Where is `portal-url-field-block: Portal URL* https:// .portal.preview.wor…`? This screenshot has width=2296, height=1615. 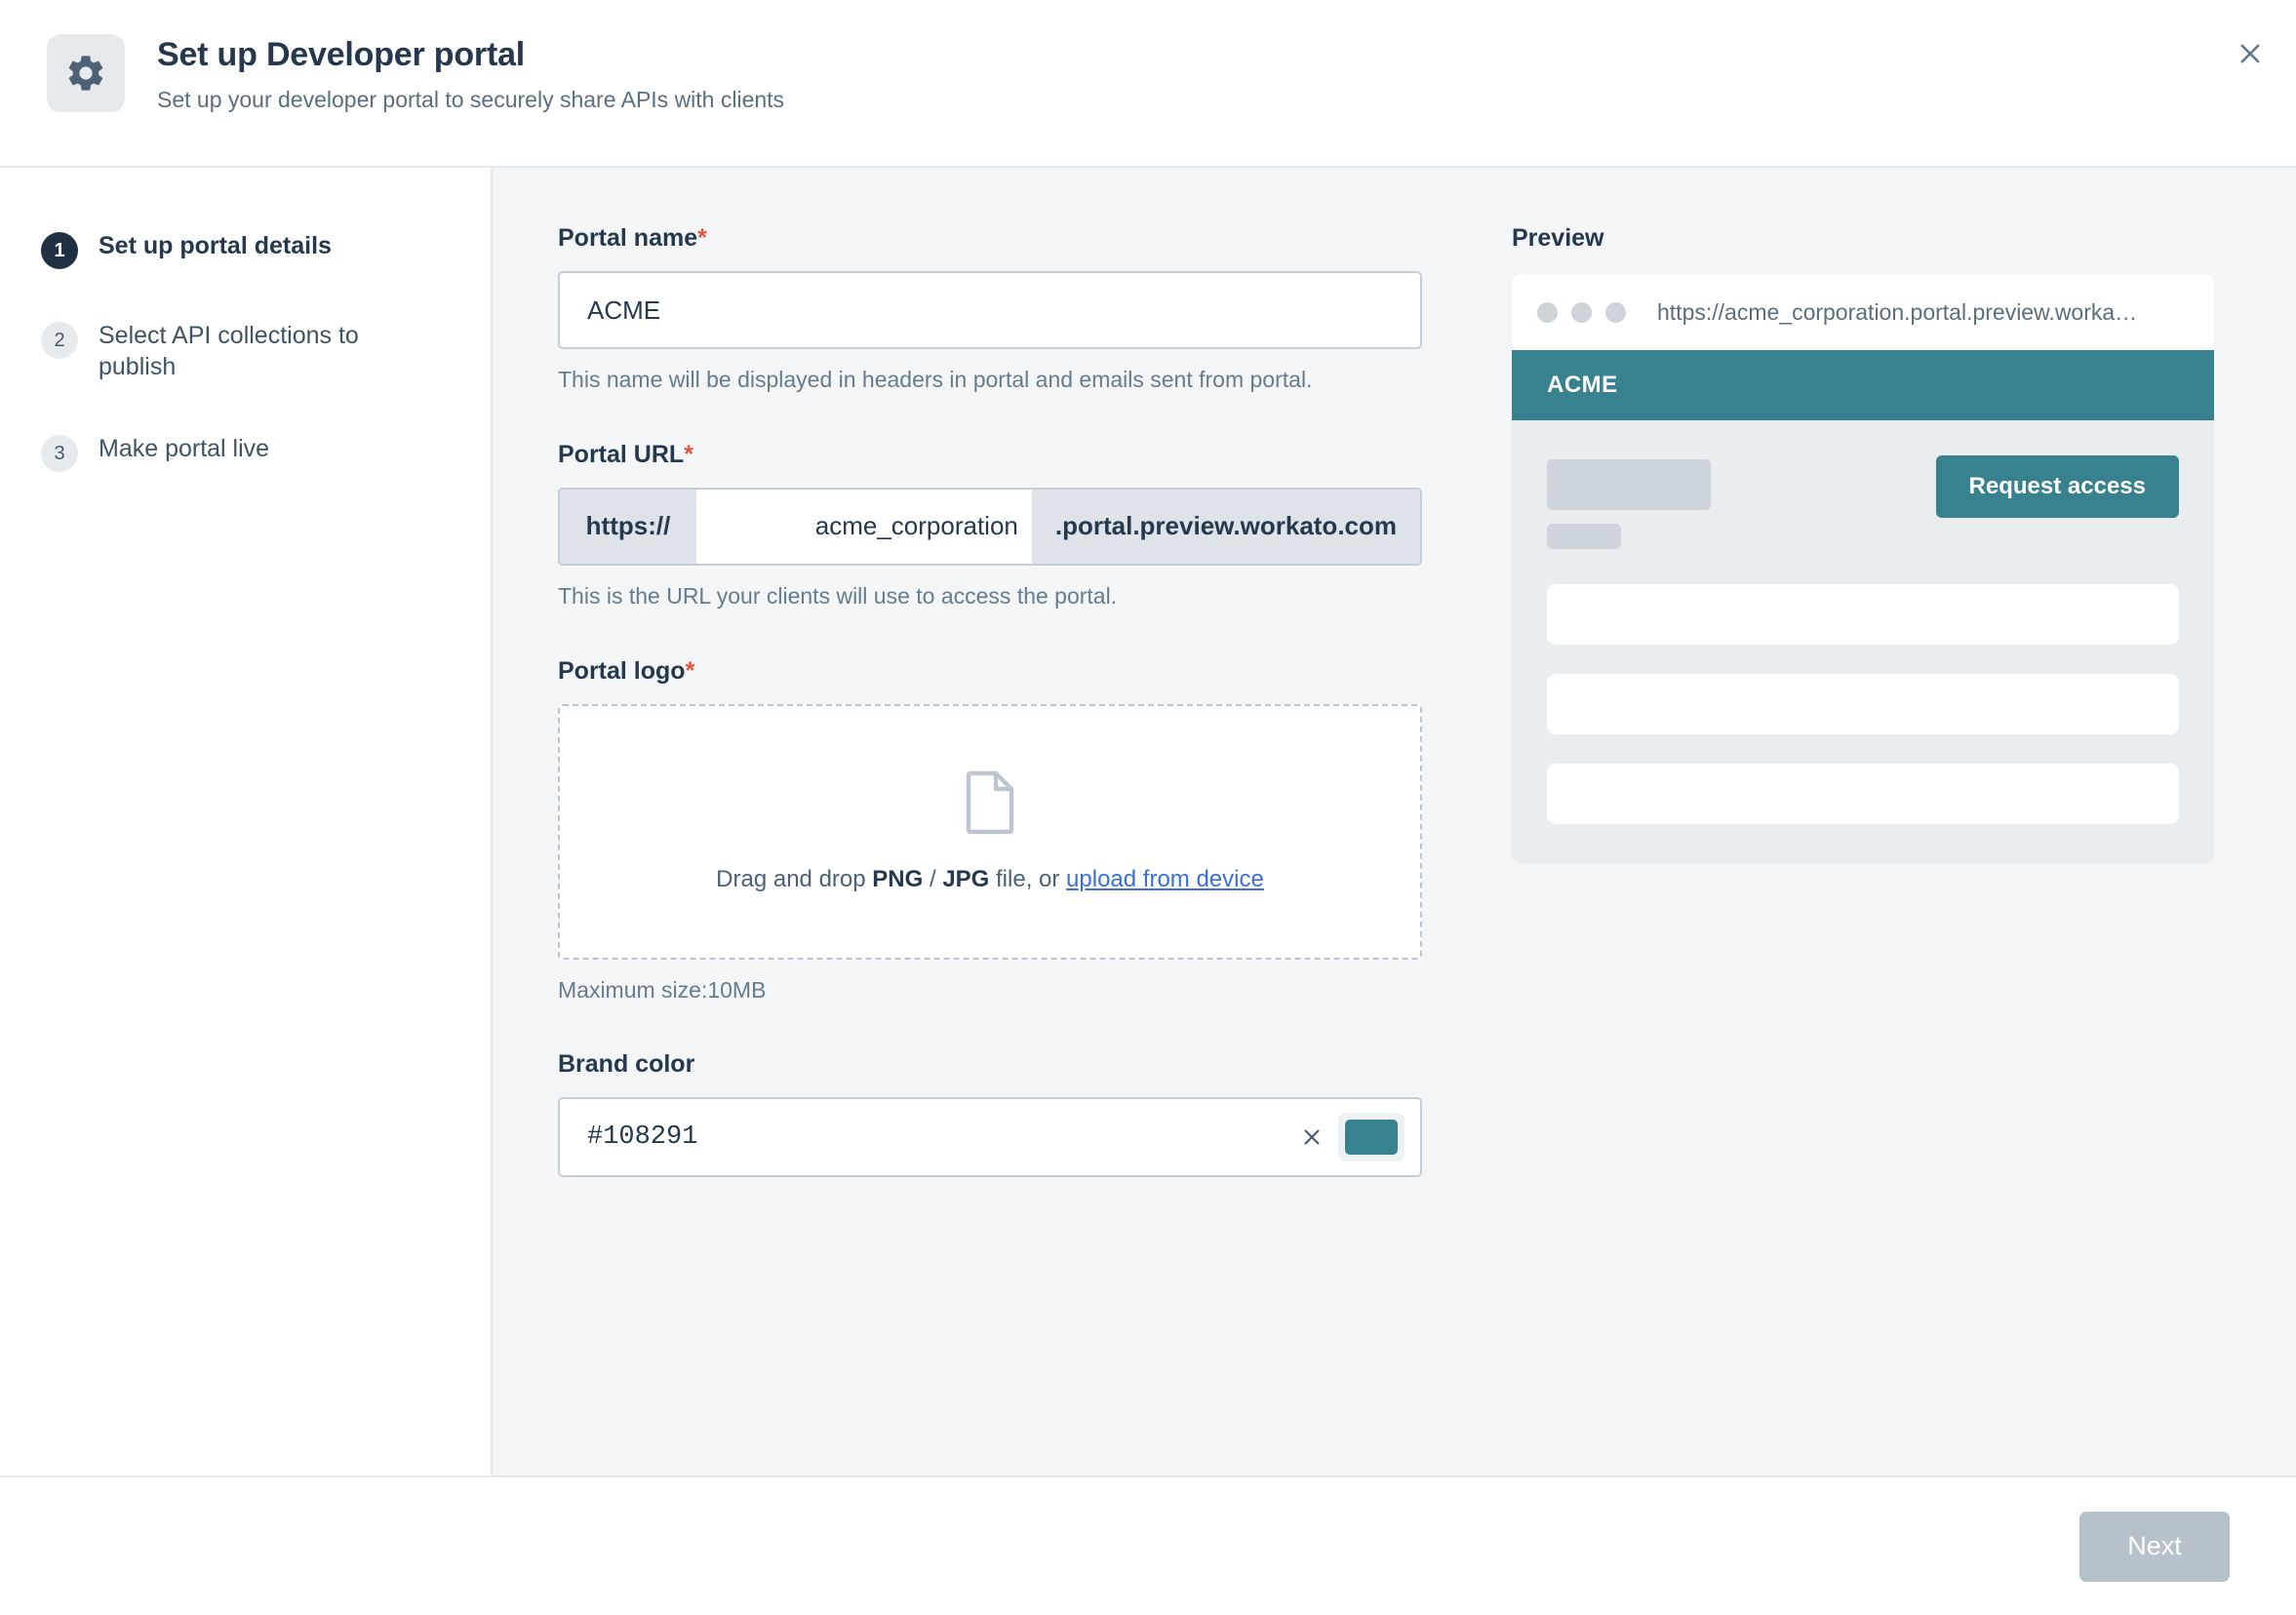 portal-url-field-block: Portal URL* https:// .portal.preview.wor… is located at coordinates (990, 526).